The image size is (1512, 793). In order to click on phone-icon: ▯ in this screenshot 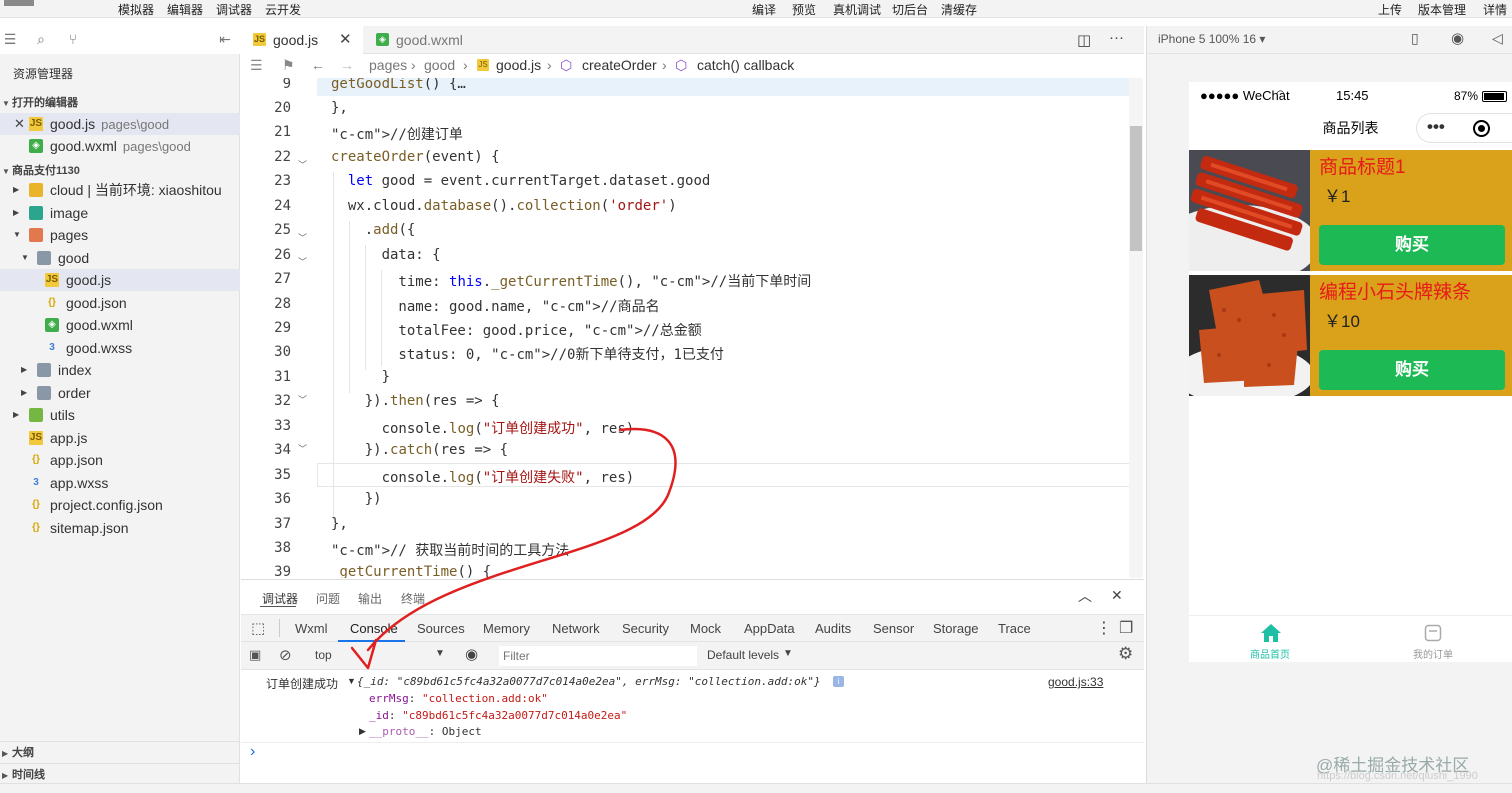, I will do `click(1415, 38)`.